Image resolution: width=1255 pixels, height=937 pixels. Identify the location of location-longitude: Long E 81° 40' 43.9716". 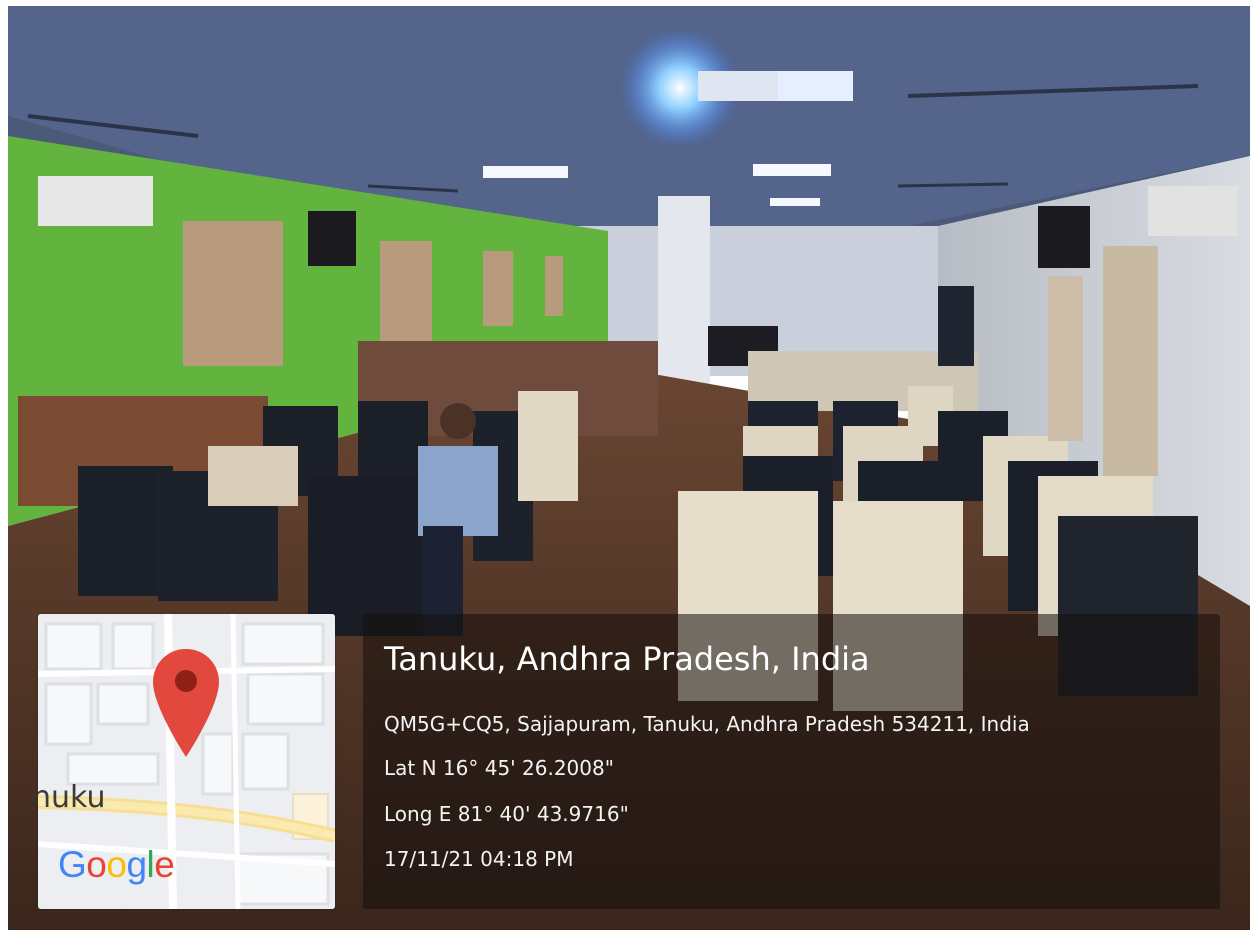
(506, 814).